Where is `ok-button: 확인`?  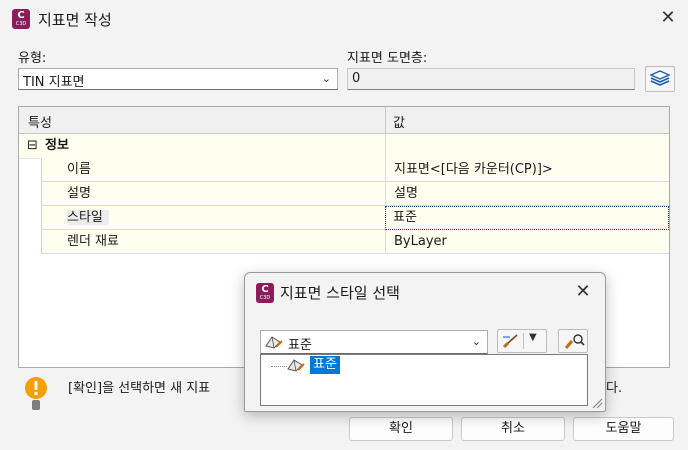 ok-button: 확인 is located at coordinates (401, 429).